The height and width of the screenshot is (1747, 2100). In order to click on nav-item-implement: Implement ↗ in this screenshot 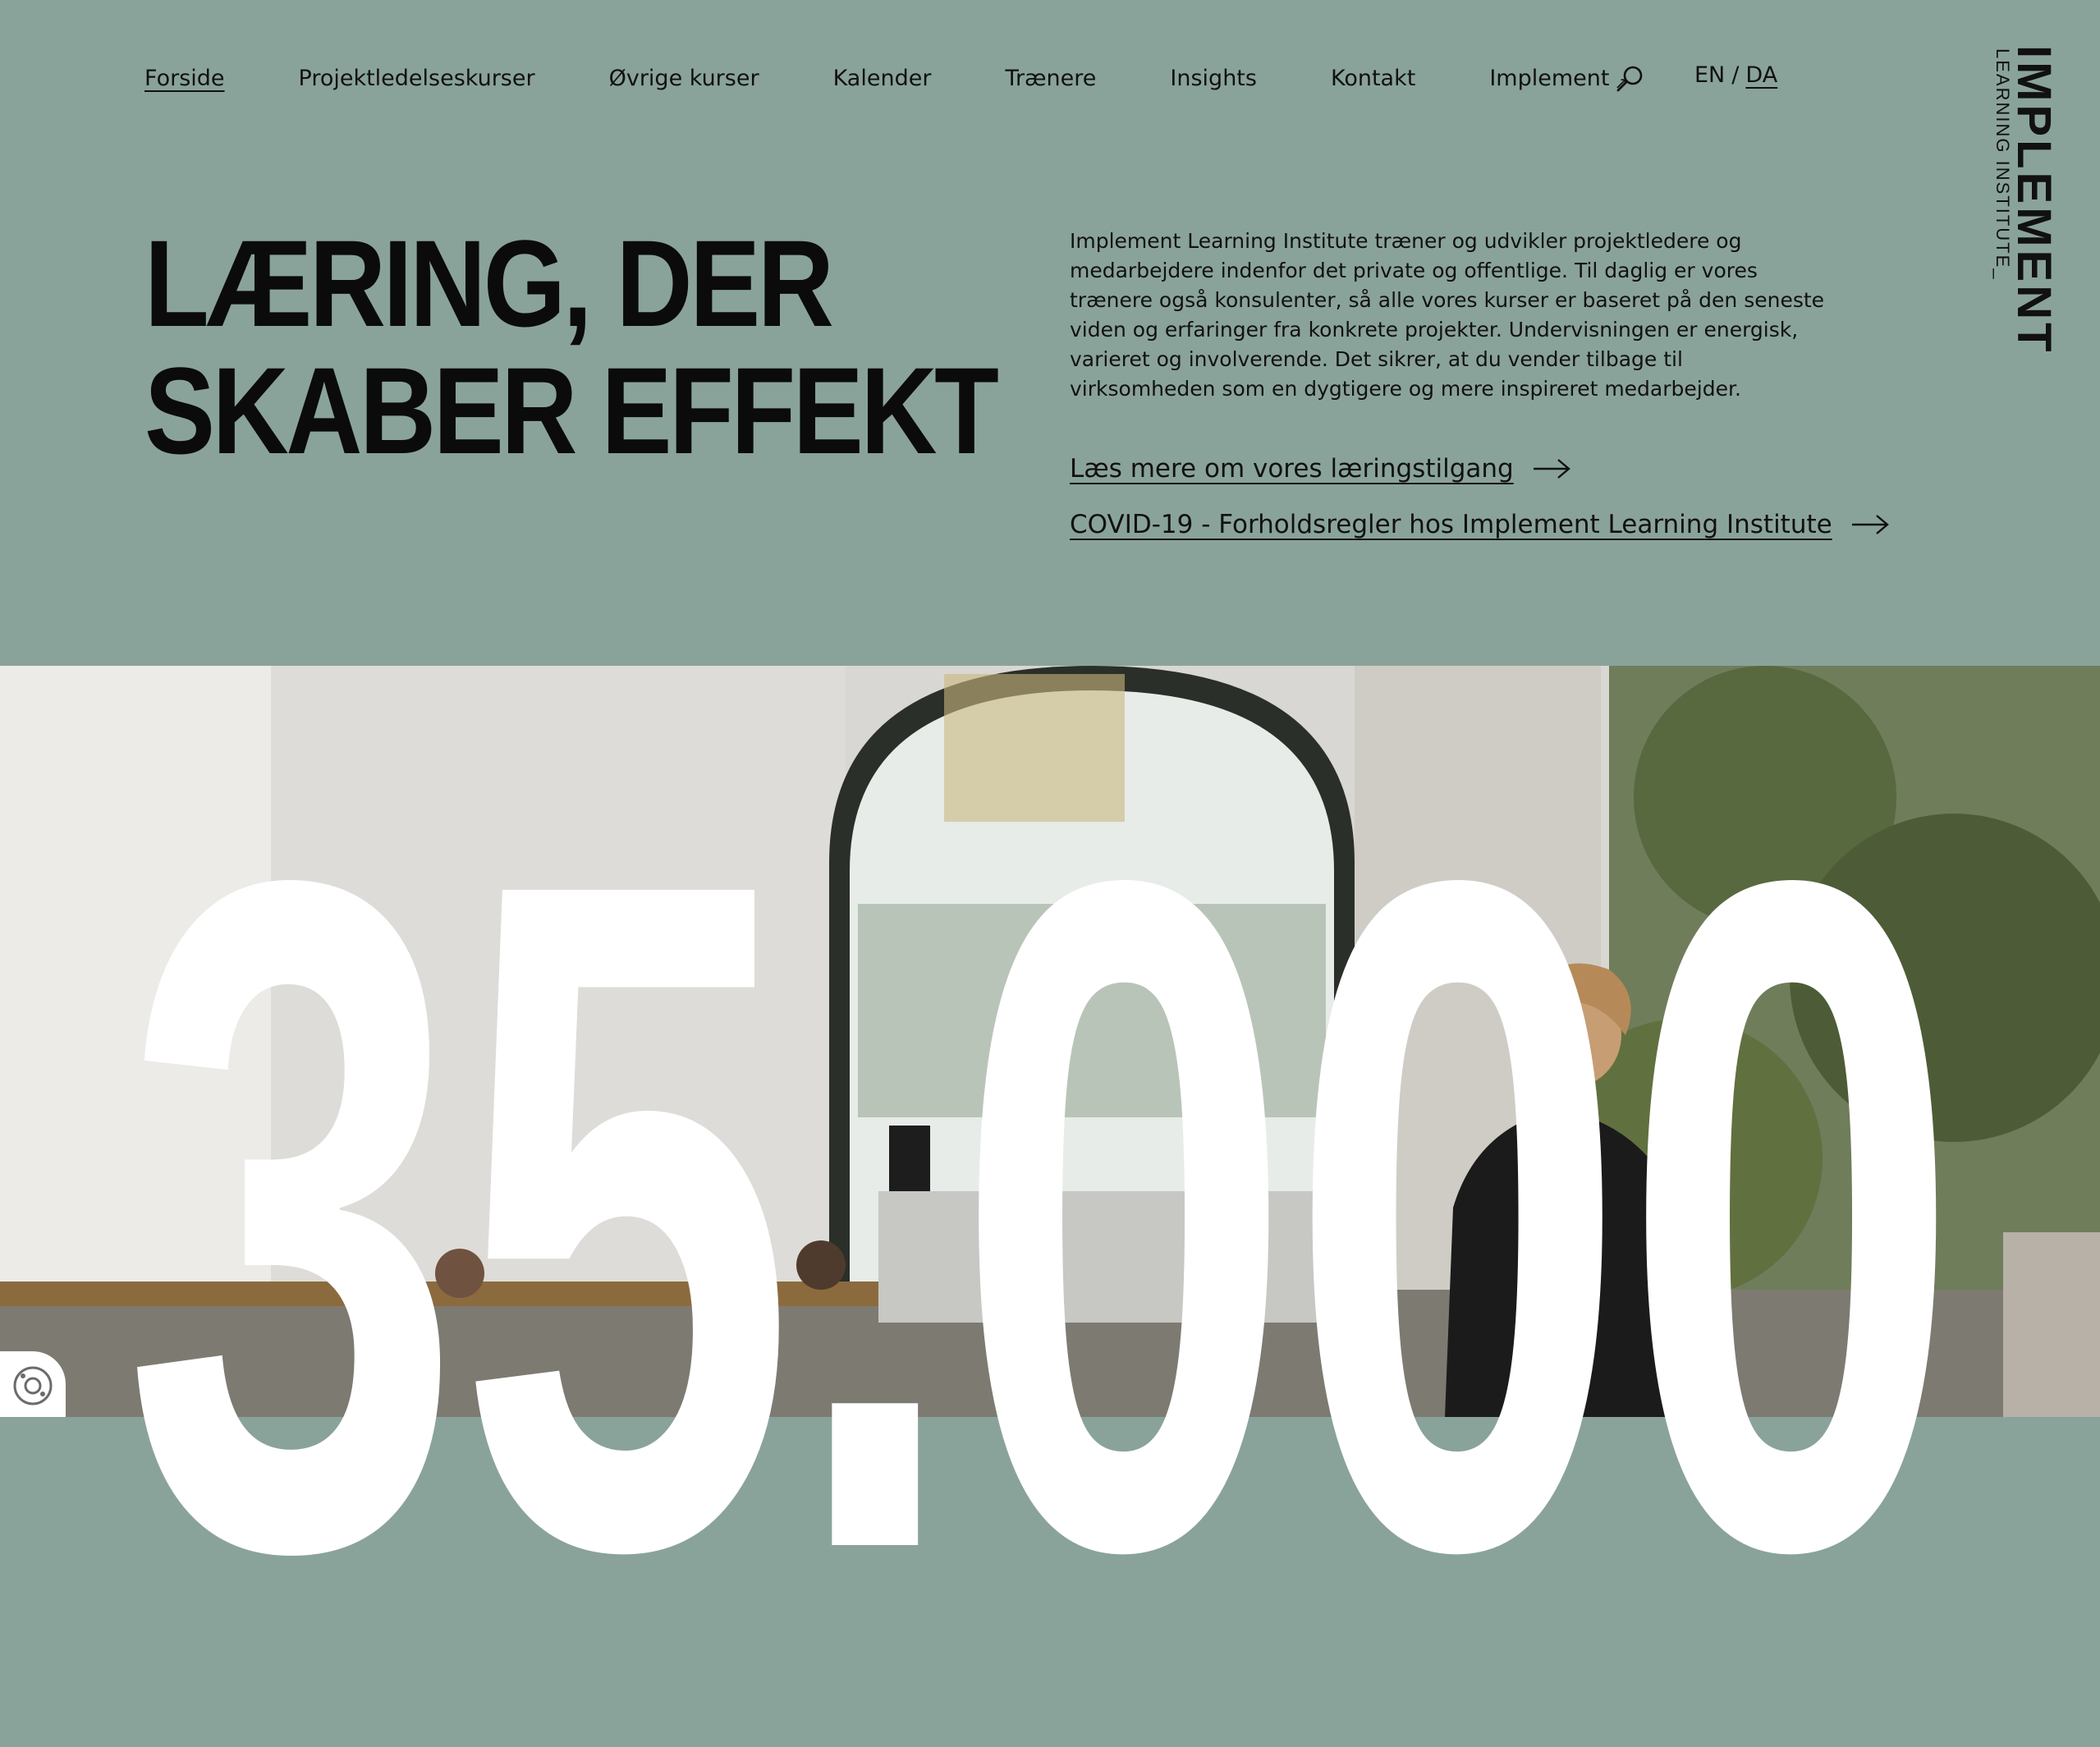, I will do `click(1558, 79)`.